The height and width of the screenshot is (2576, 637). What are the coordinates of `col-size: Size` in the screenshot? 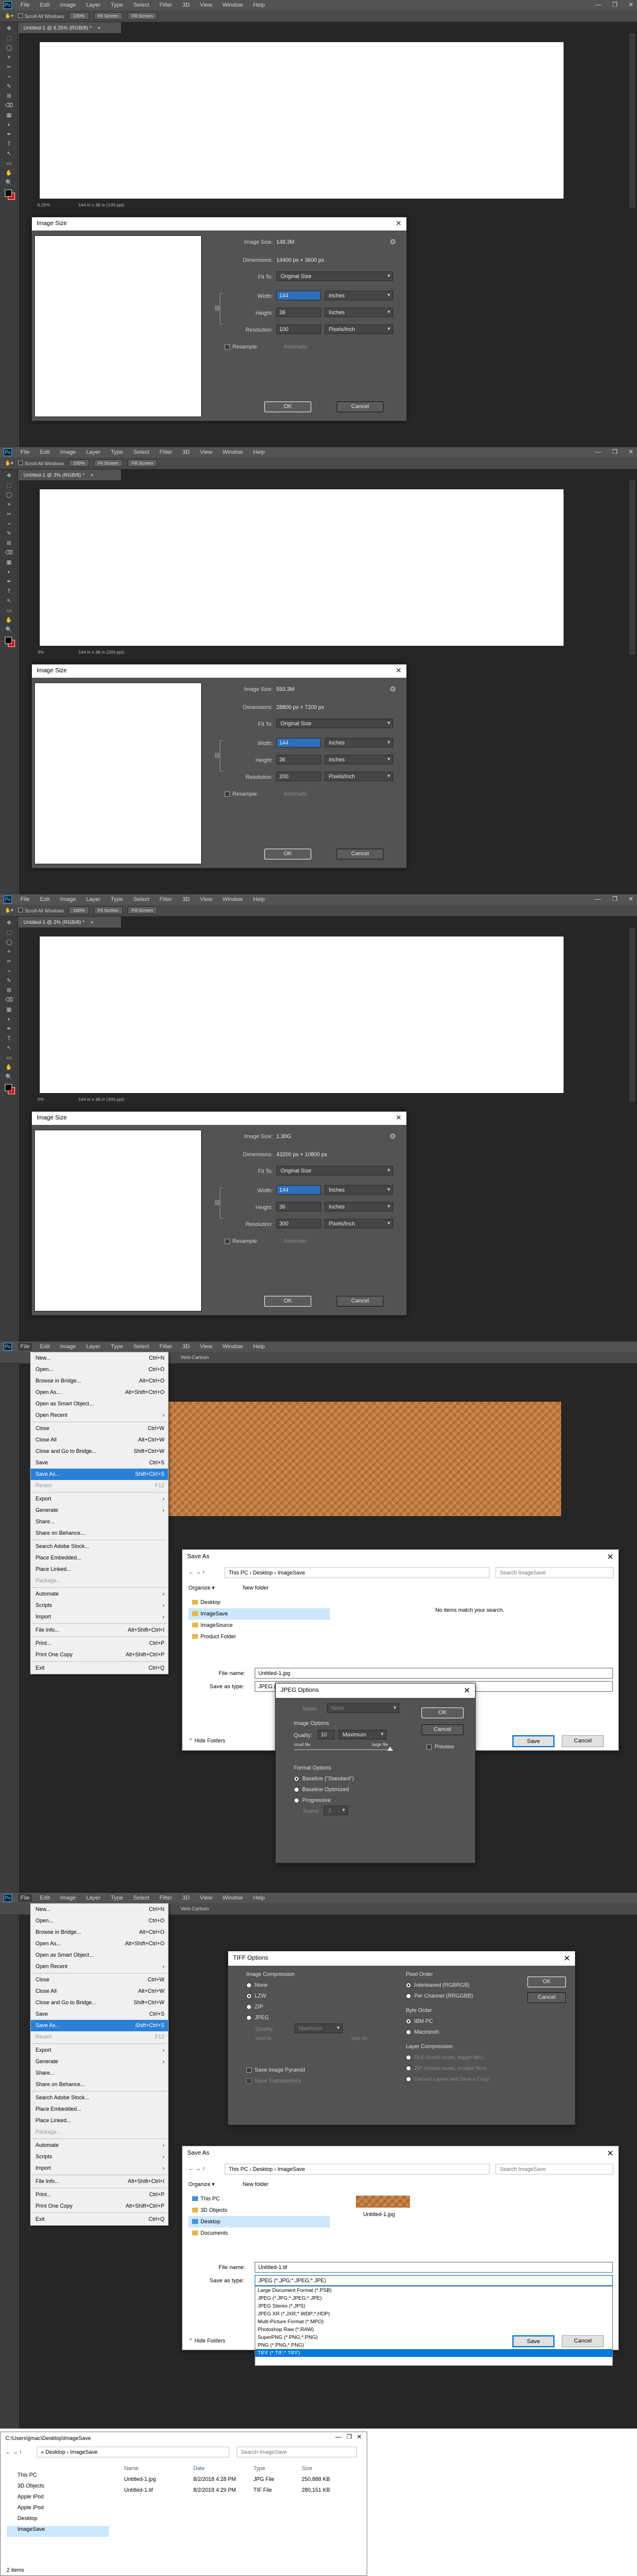 It's located at (307, 2468).